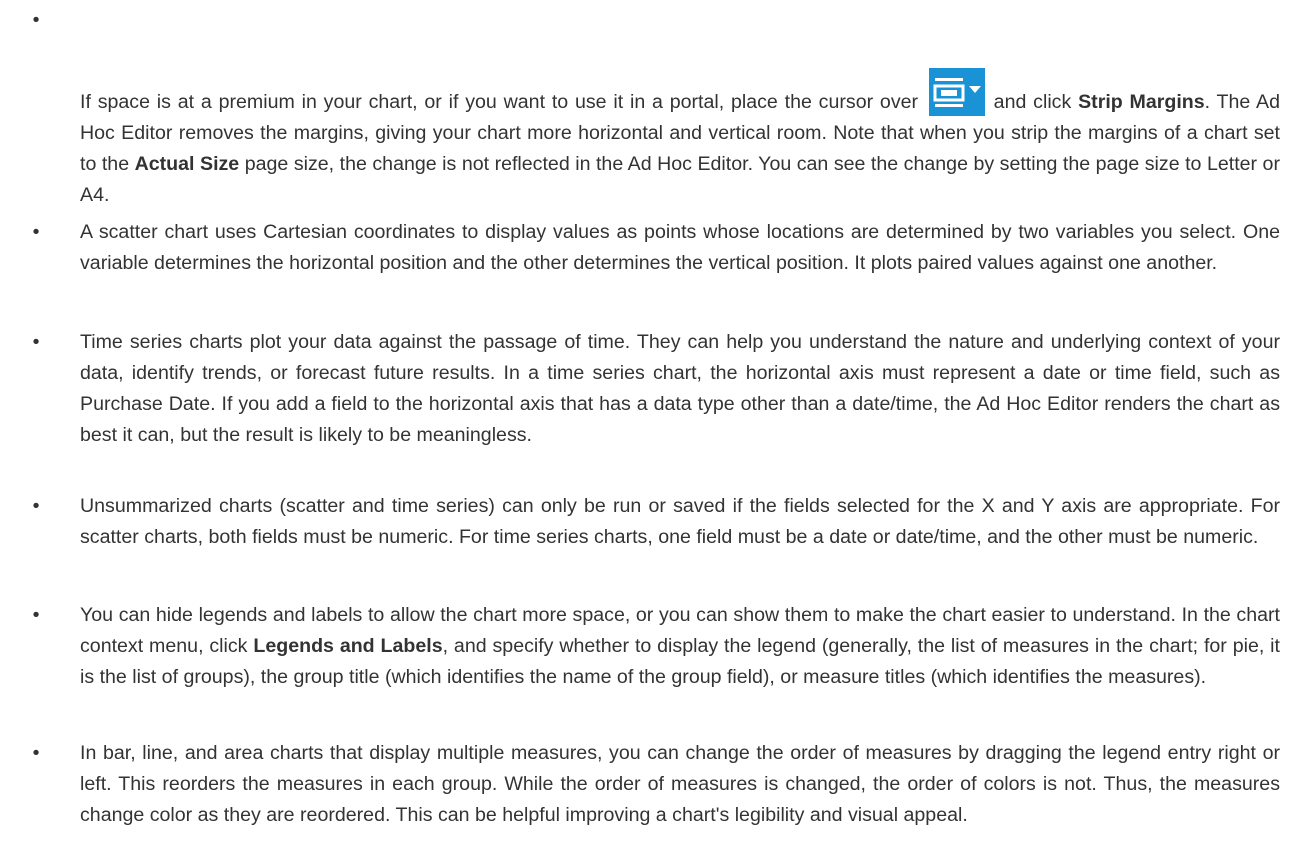  Describe the element at coordinates (187, 164) in the screenshot. I see `actual-size-label: Actual Size` at that location.